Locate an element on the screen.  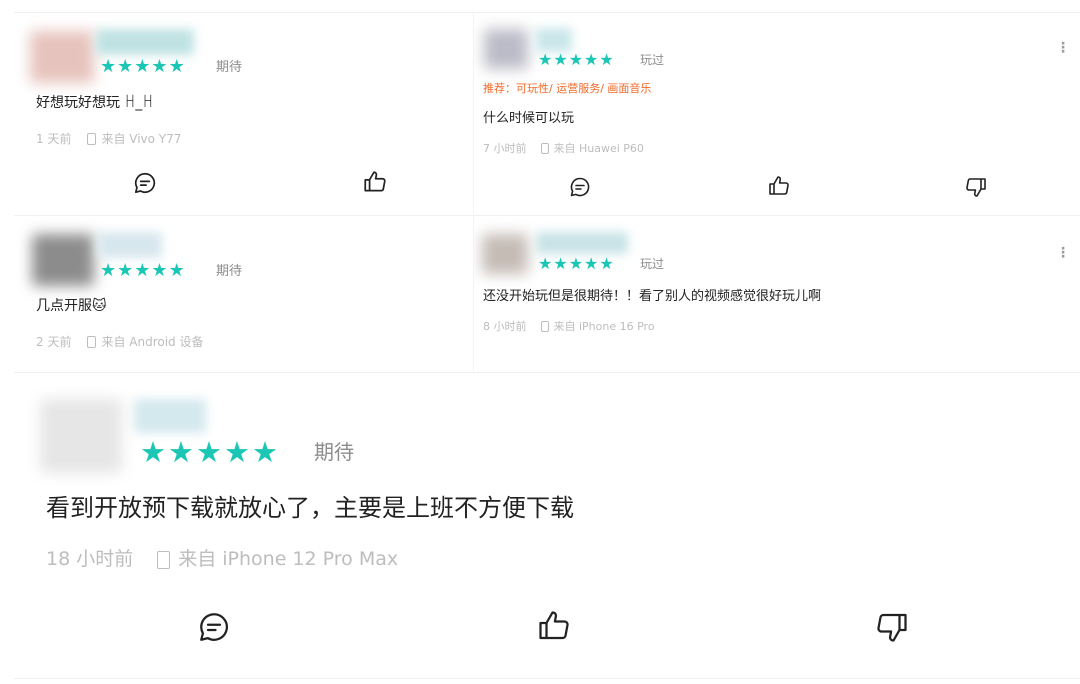
review-meta: 1 天前 来自 Vivo Y77 is located at coordinates (108, 139).